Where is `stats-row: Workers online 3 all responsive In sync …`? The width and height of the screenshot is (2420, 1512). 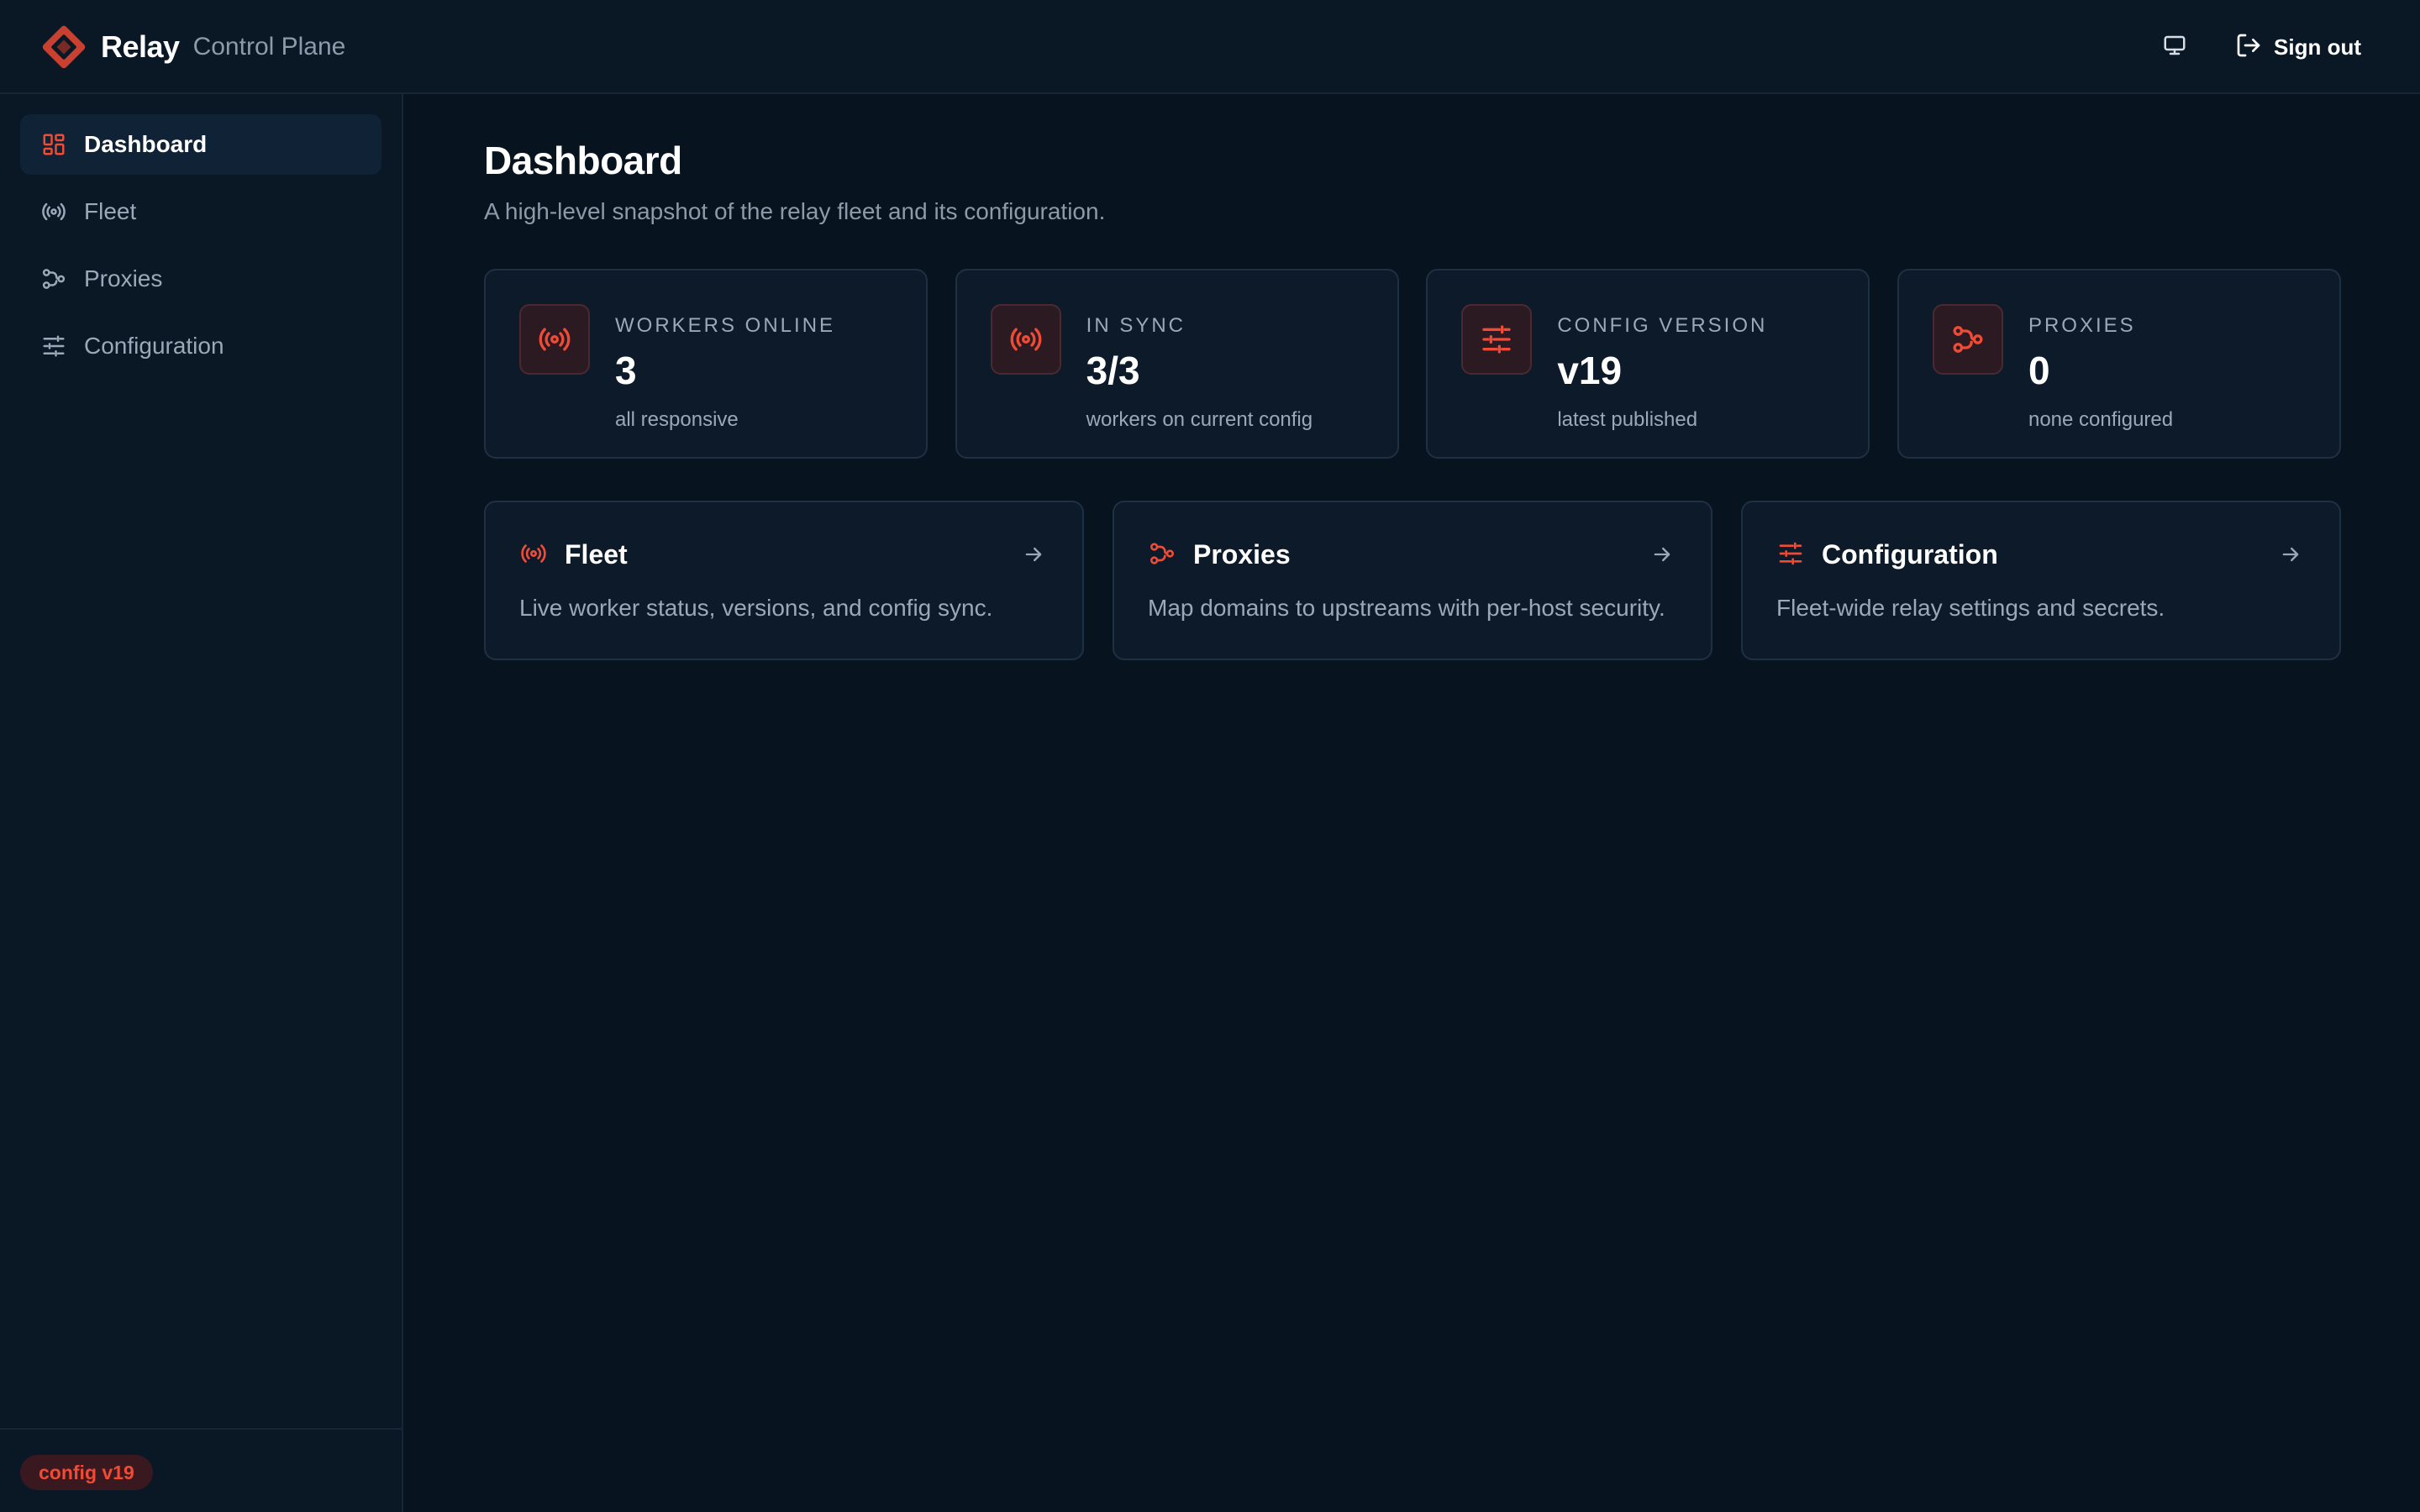
stats-row: Workers online 3 all responsive In sync … is located at coordinates (1412, 364).